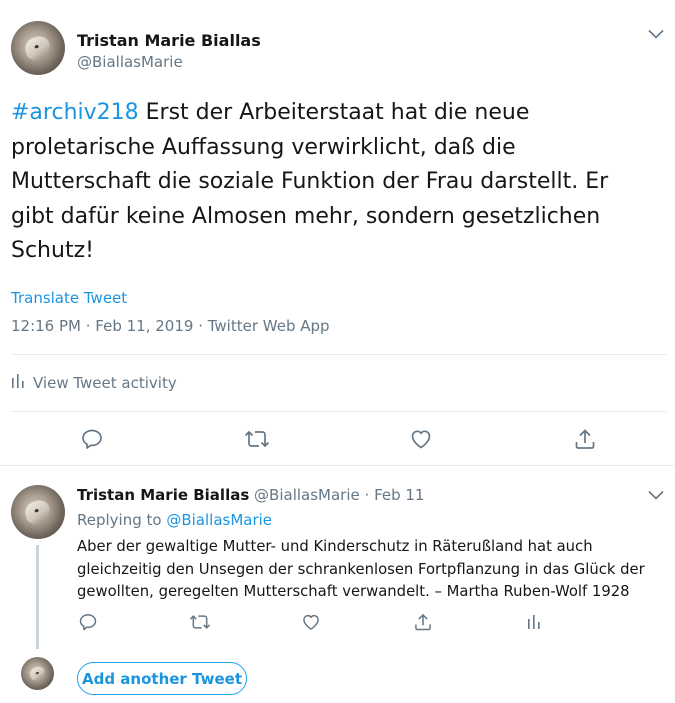  Describe the element at coordinates (122, 520) in the screenshot. I see `replying-to-prefix: Replying to` at that location.